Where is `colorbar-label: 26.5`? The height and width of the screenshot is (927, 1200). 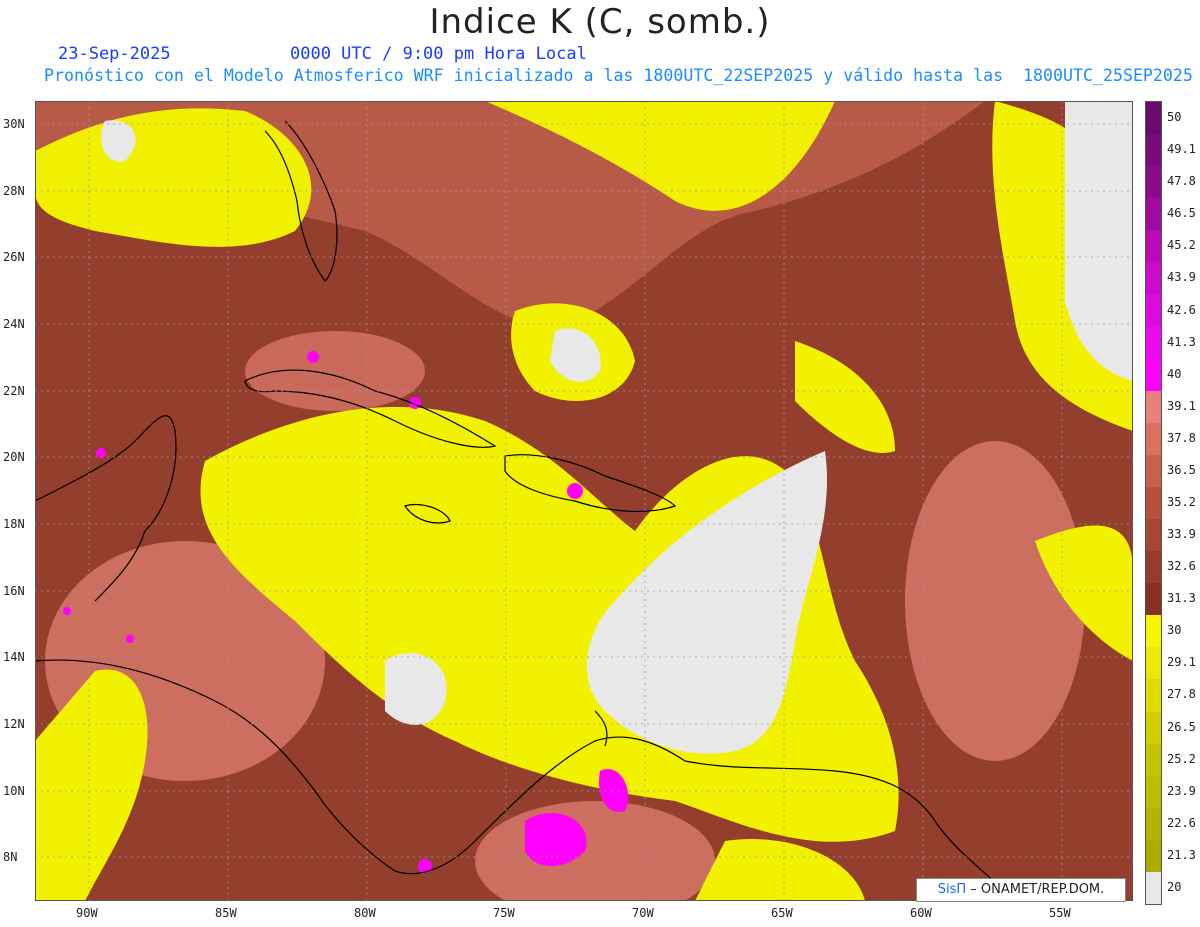
colorbar-label: 26.5 is located at coordinates (1181, 726).